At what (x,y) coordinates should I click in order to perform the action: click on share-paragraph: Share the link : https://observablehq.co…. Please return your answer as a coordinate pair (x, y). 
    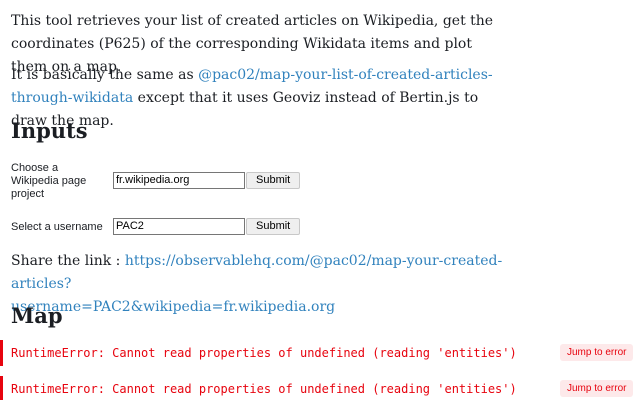
    Looking at the image, I should click on (271, 284).